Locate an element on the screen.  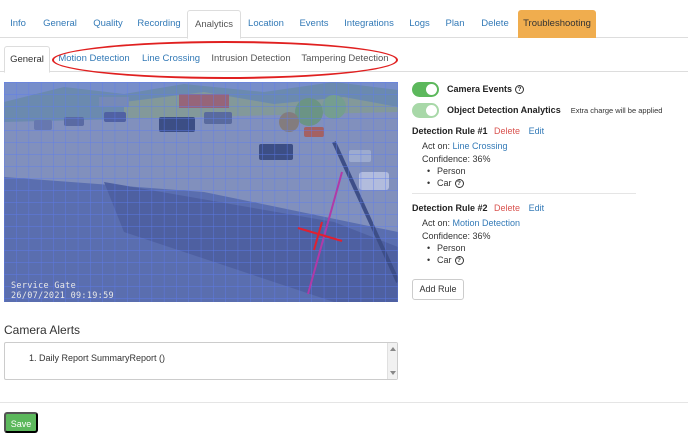
rule-title: Detection Rule #2 is located at coordinates (450, 208).